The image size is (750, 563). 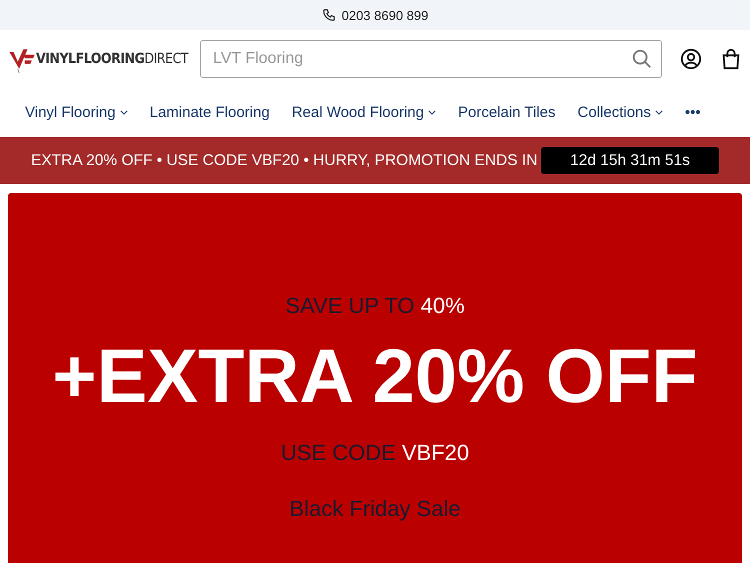 What do you see at coordinates (630, 160) in the screenshot?
I see `countdown-timer: 12d 15h 31m 51s` at bounding box center [630, 160].